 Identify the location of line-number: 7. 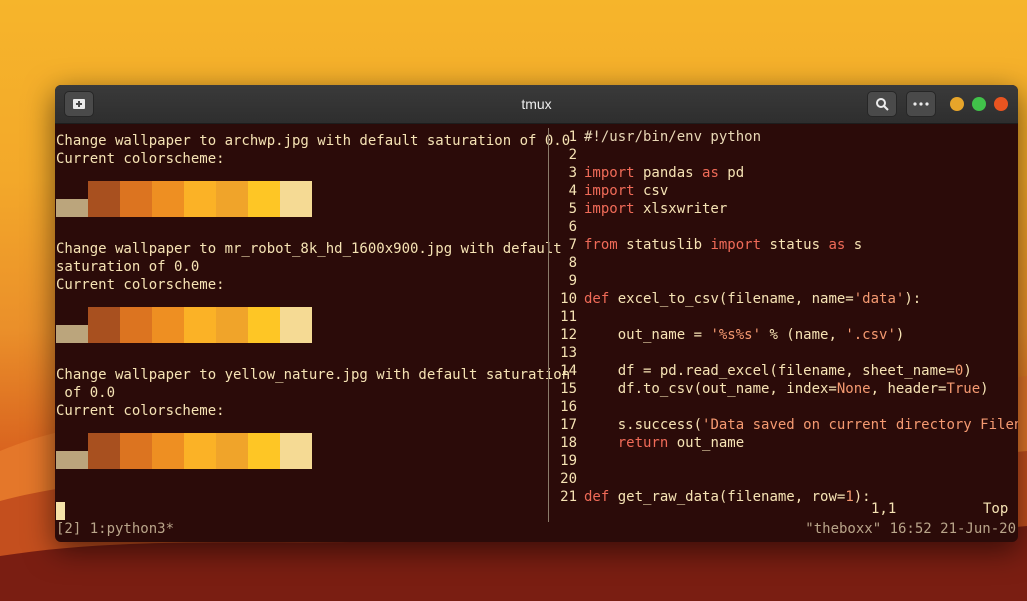
(572, 245).